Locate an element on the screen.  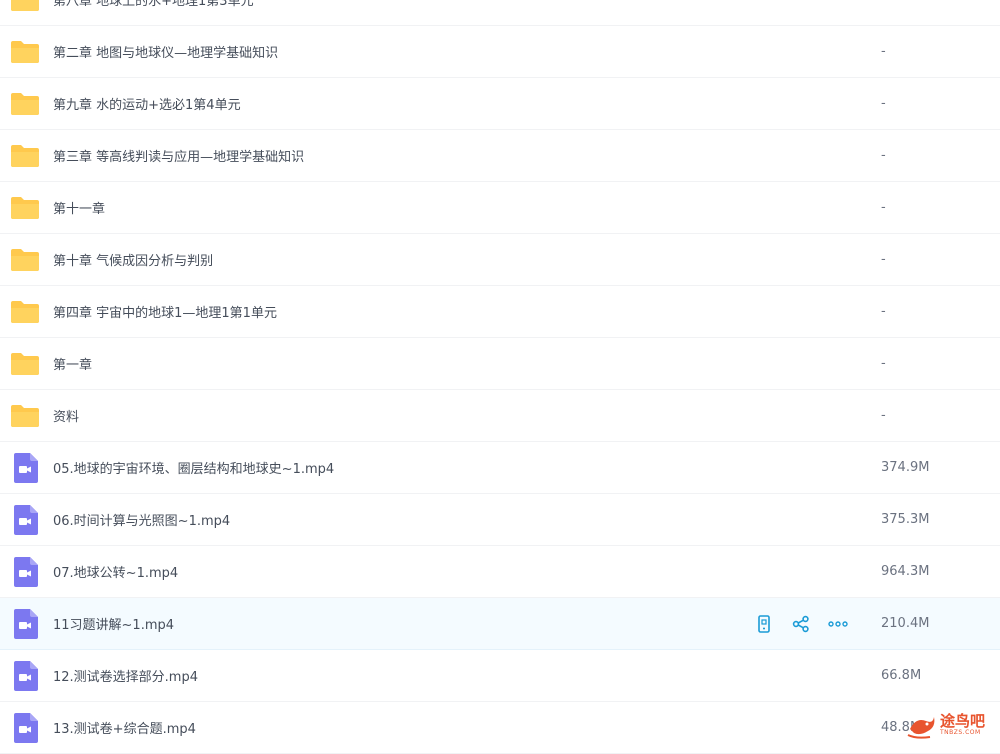
file-name: 第十章 气候成因分析与判别 is located at coordinates (133, 259).